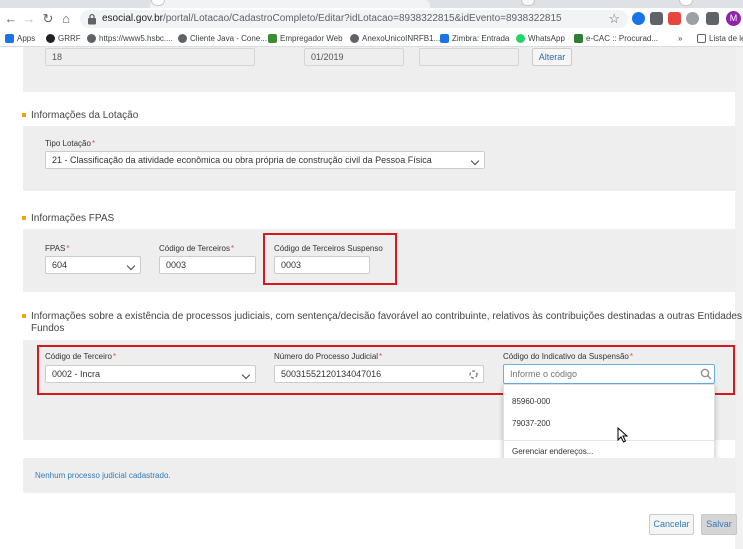  I want to click on bookmark-label: Zimbra: Entrada, so click(481, 38).